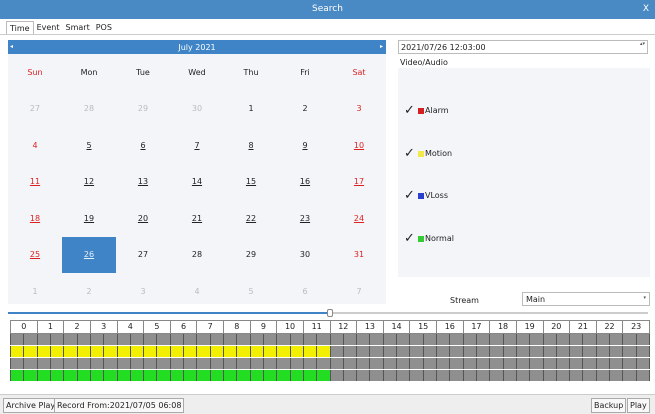 The width and height of the screenshot is (655, 414). Describe the element at coordinates (523, 47) in the screenshot. I see `datetime-input: 2021/07/26 12:03:00 ▴▾` at that location.